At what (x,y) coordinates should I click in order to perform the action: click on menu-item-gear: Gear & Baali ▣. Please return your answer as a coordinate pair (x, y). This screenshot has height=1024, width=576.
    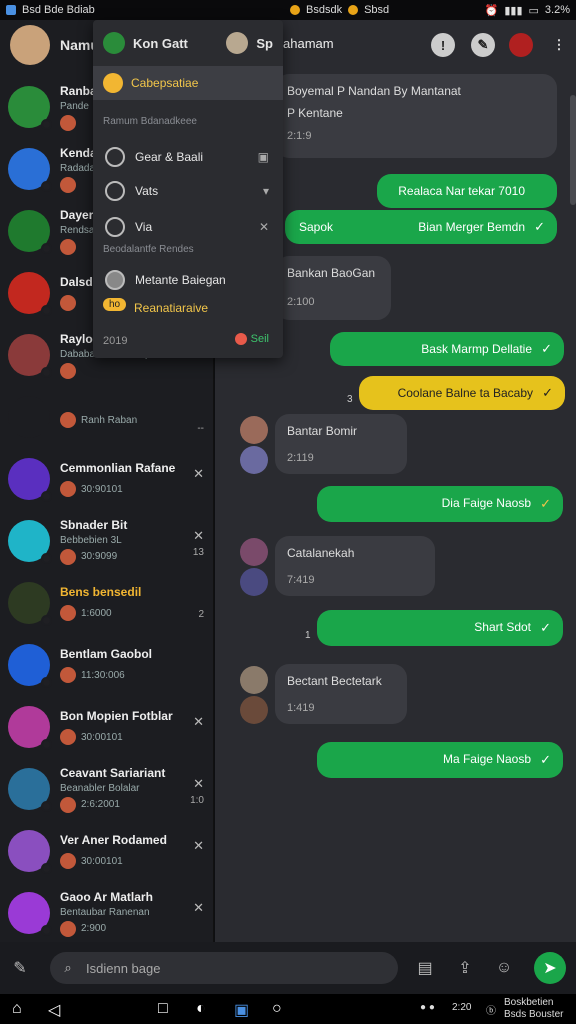
    Looking at the image, I should click on (188, 157).